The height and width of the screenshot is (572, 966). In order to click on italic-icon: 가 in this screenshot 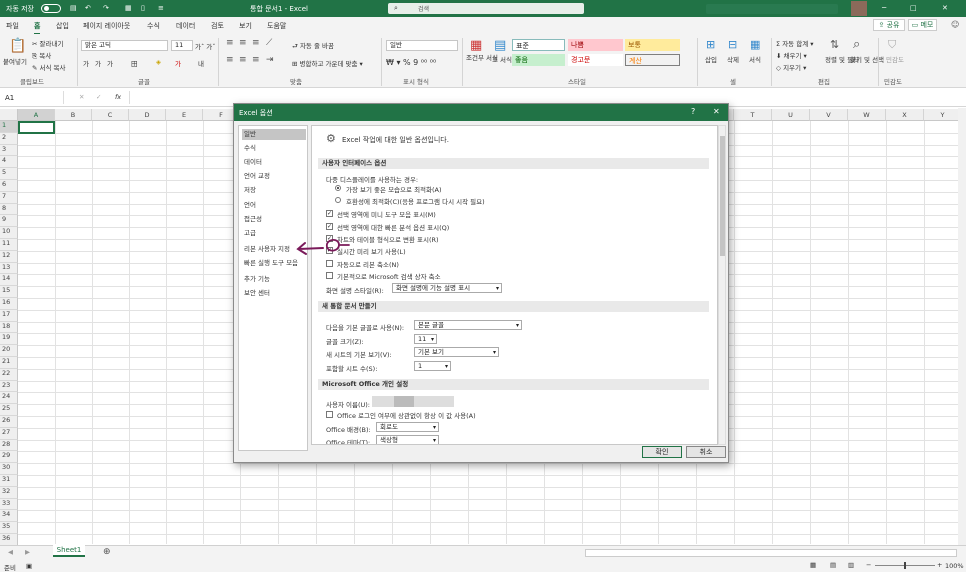, I will do `click(98, 63)`.